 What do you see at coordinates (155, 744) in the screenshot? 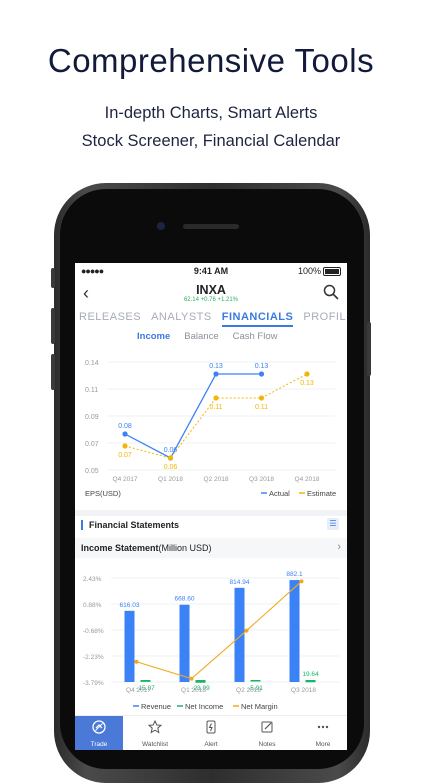
I see `nav-watchlist-label: Watchlist` at bounding box center [155, 744].